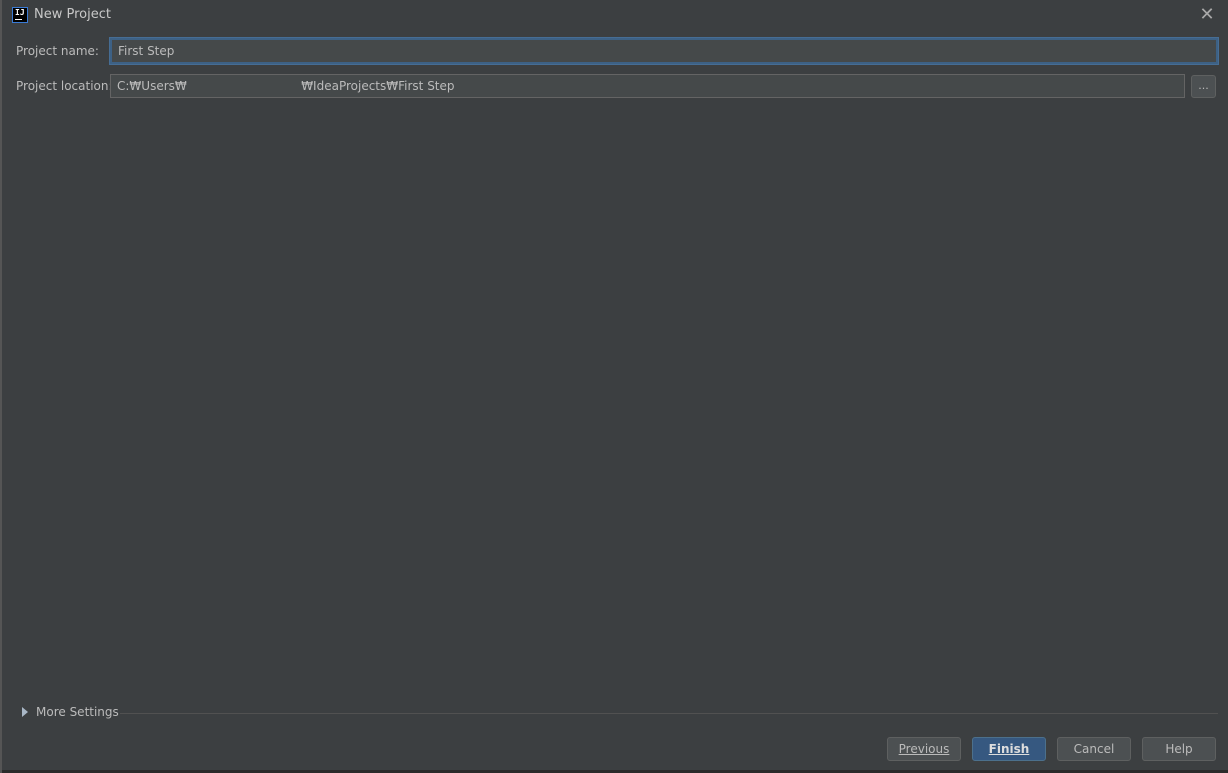  What do you see at coordinates (20, 12) in the screenshot?
I see `app-icon-text: IJ` at bounding box center [20, 12].